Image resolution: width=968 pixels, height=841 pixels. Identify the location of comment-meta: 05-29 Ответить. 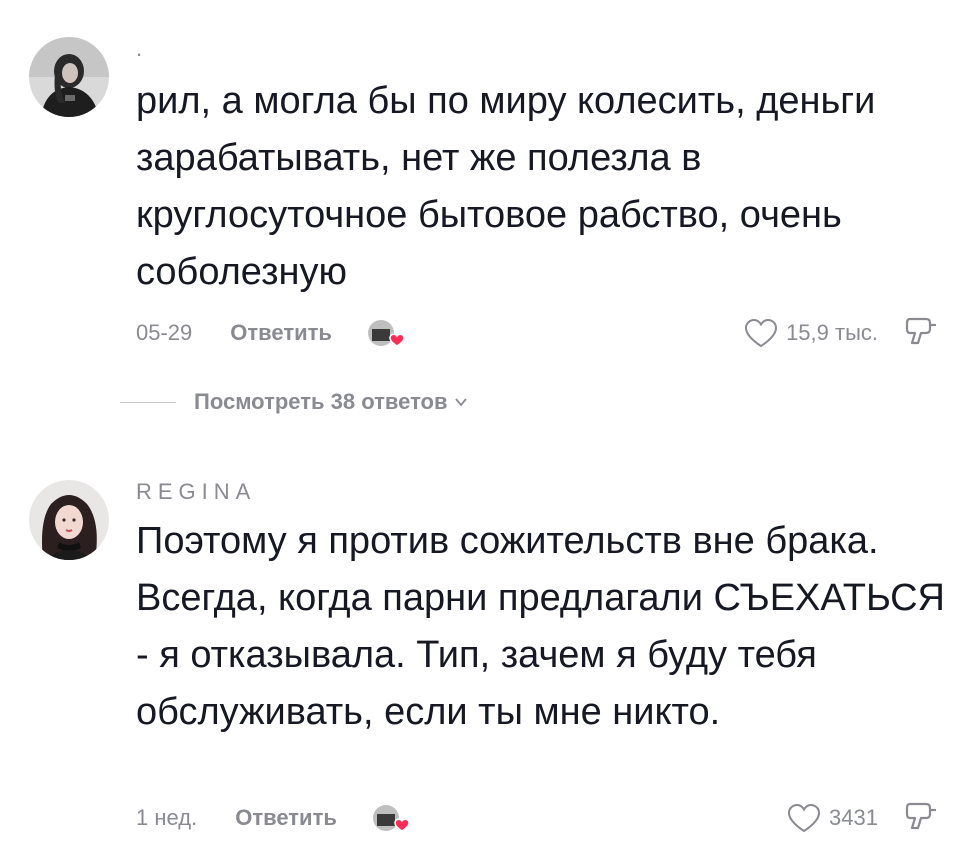
(271, 333).